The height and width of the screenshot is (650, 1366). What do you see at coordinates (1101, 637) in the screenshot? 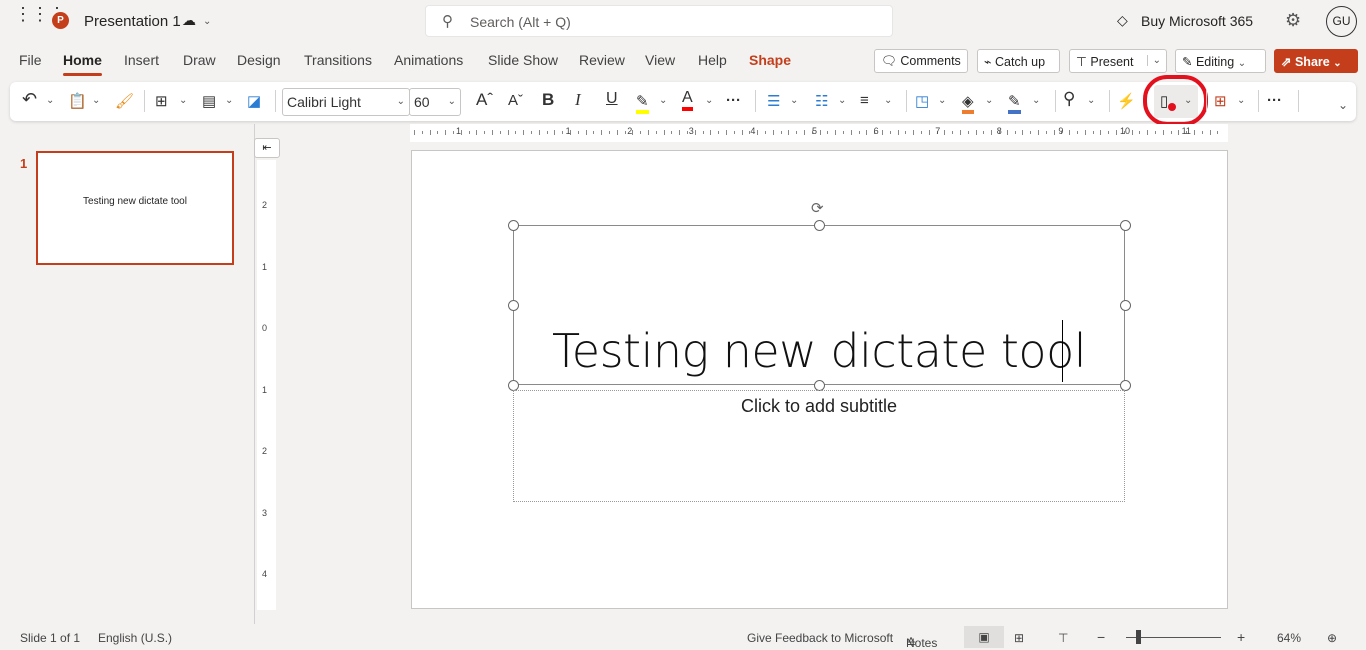
I see `zoom-out-button: −` at bounding box center [1101, 637].